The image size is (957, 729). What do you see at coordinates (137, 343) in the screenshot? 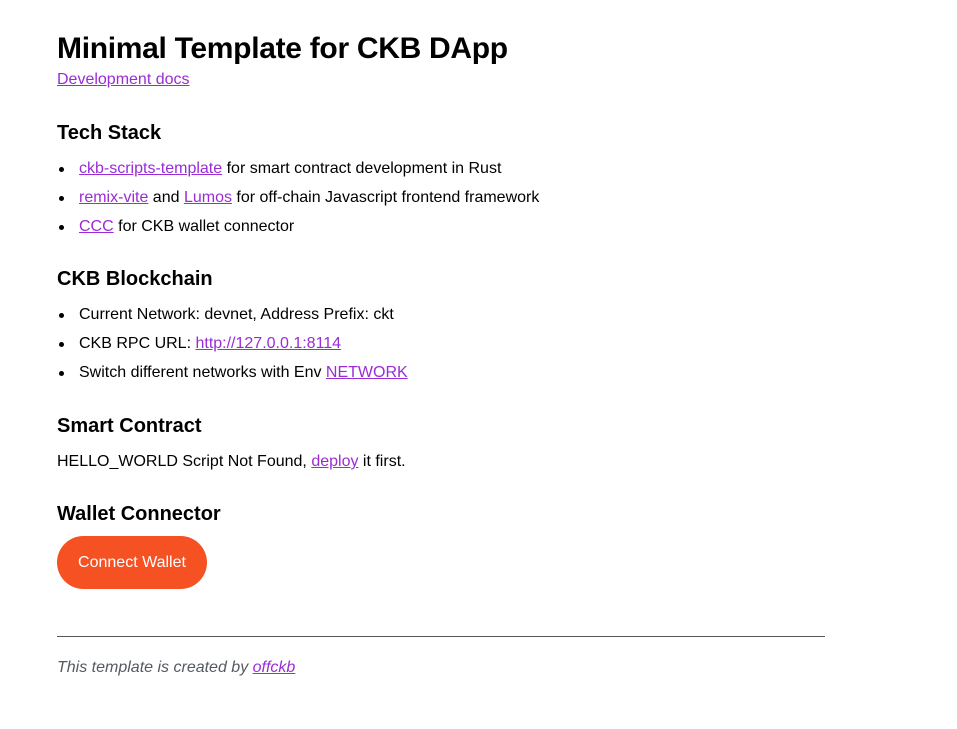
I see `rpc-url-label: CKB RPC URL:` at bounding box center [137, 343].